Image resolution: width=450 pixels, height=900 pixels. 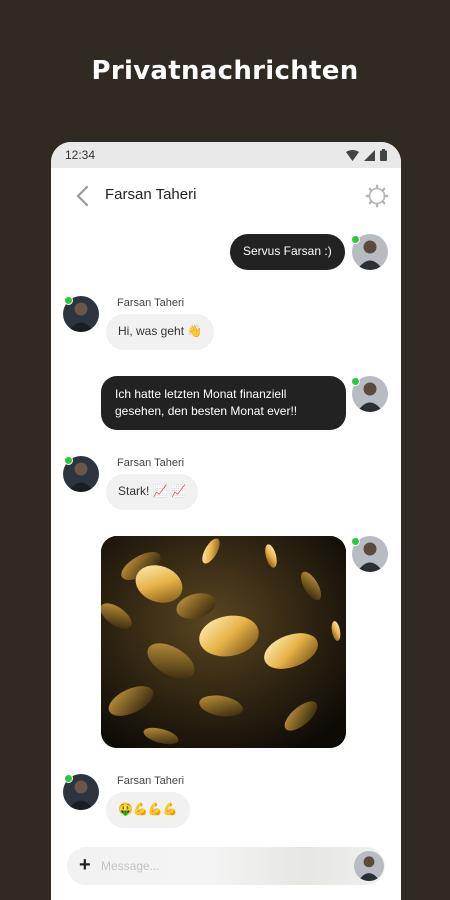 What do you see at coordinates (226, 196) in the screenshot?
I see `chat-header: Farsan Taheri` at bounding box center [226, 196].